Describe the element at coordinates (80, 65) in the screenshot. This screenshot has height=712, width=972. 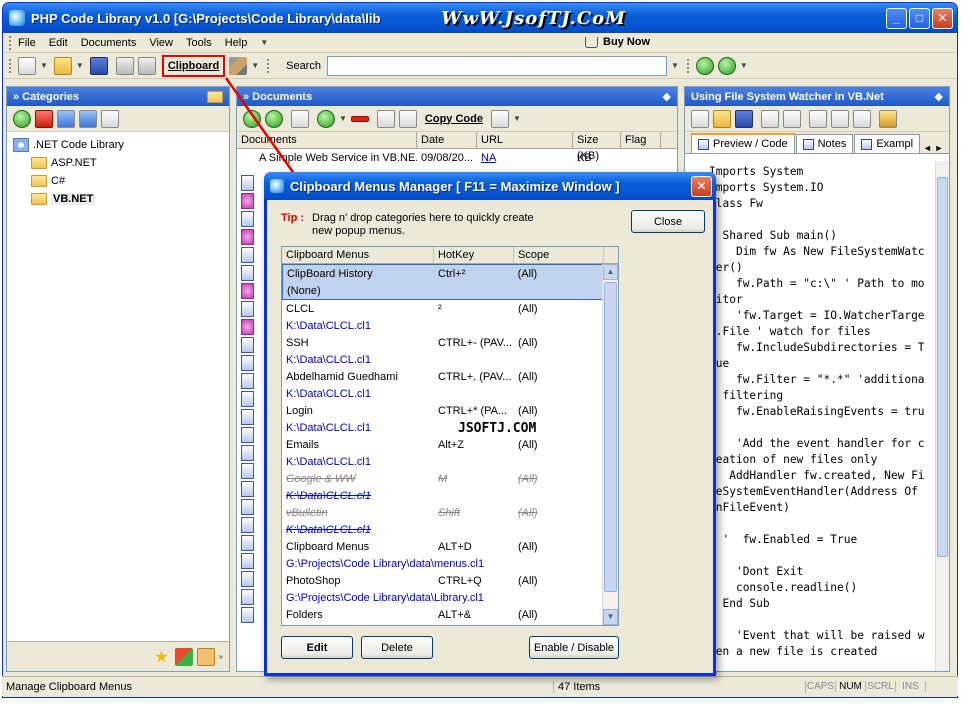
I see `open-dropdown-icon: ▼` at that location.